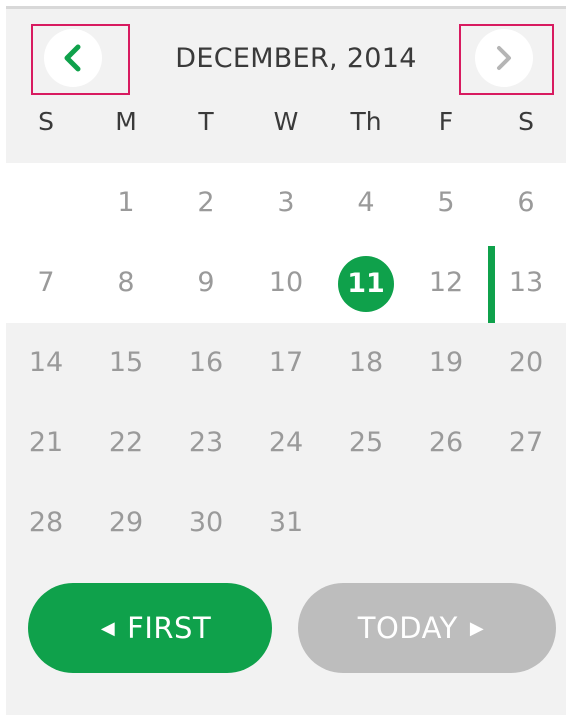  Describe the element at coordinates (169, 628) in the screenshot. I see `first-button-label: FIRST` at that location.